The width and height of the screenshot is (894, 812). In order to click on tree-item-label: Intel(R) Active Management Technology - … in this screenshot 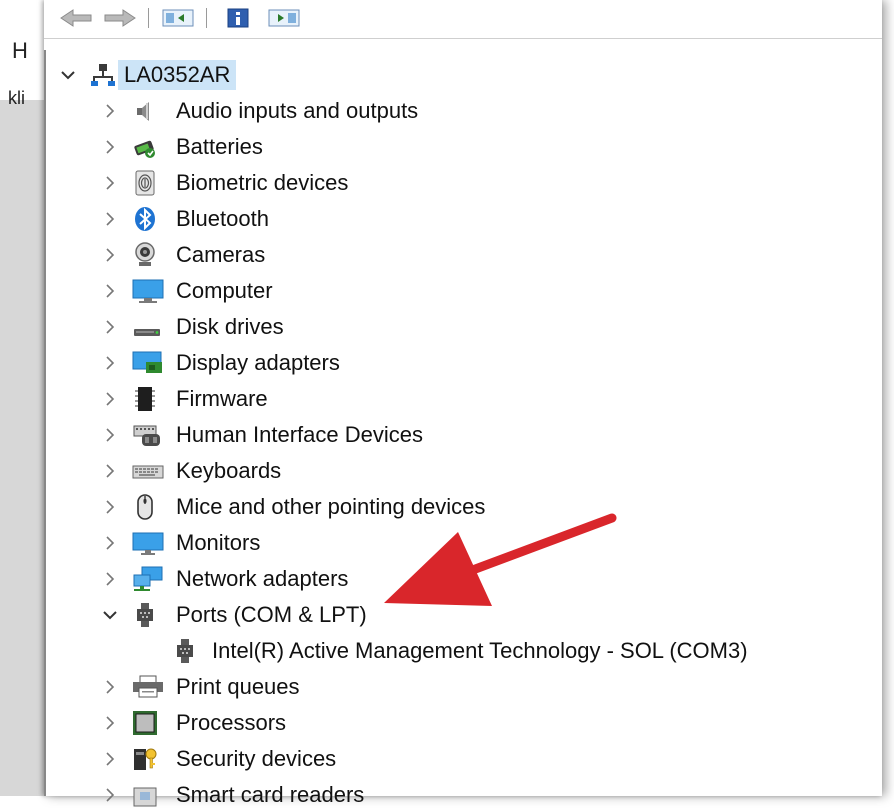, I will do `click(480, 650)`.